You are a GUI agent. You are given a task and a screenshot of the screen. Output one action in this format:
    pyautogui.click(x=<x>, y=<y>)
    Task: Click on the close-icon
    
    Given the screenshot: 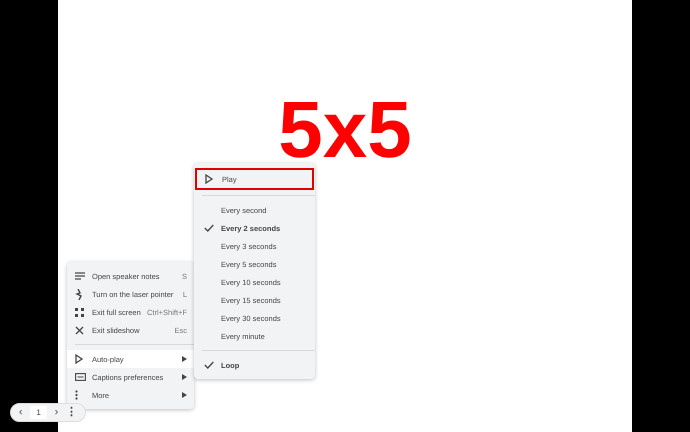 What is the action you would take?
    pyautogui.click(x=79, y=330)
    